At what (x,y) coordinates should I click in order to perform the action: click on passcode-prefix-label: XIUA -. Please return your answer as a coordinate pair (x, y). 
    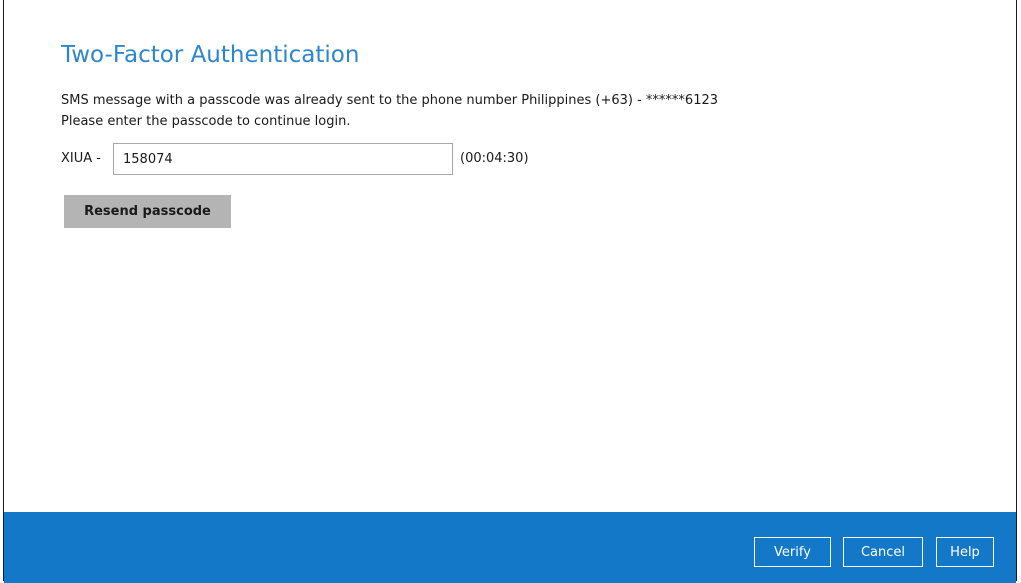
    Looking at the image, I should click on (81, 158).